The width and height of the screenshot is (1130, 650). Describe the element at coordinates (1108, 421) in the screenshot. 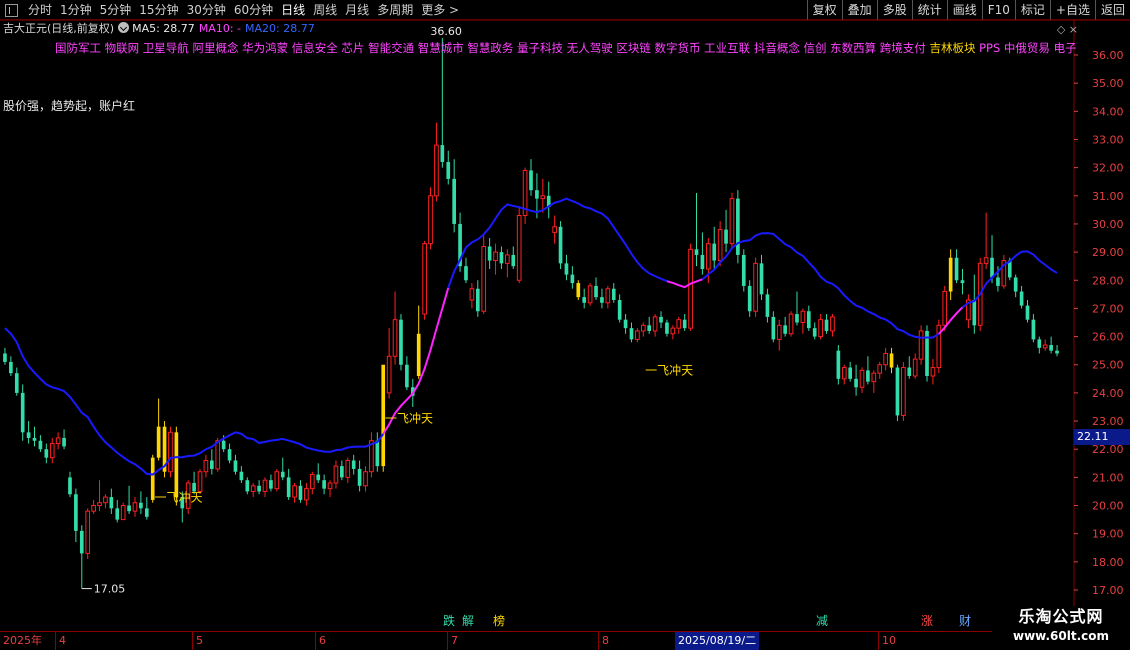

I see `price-tick-label: 23.00` at that location.